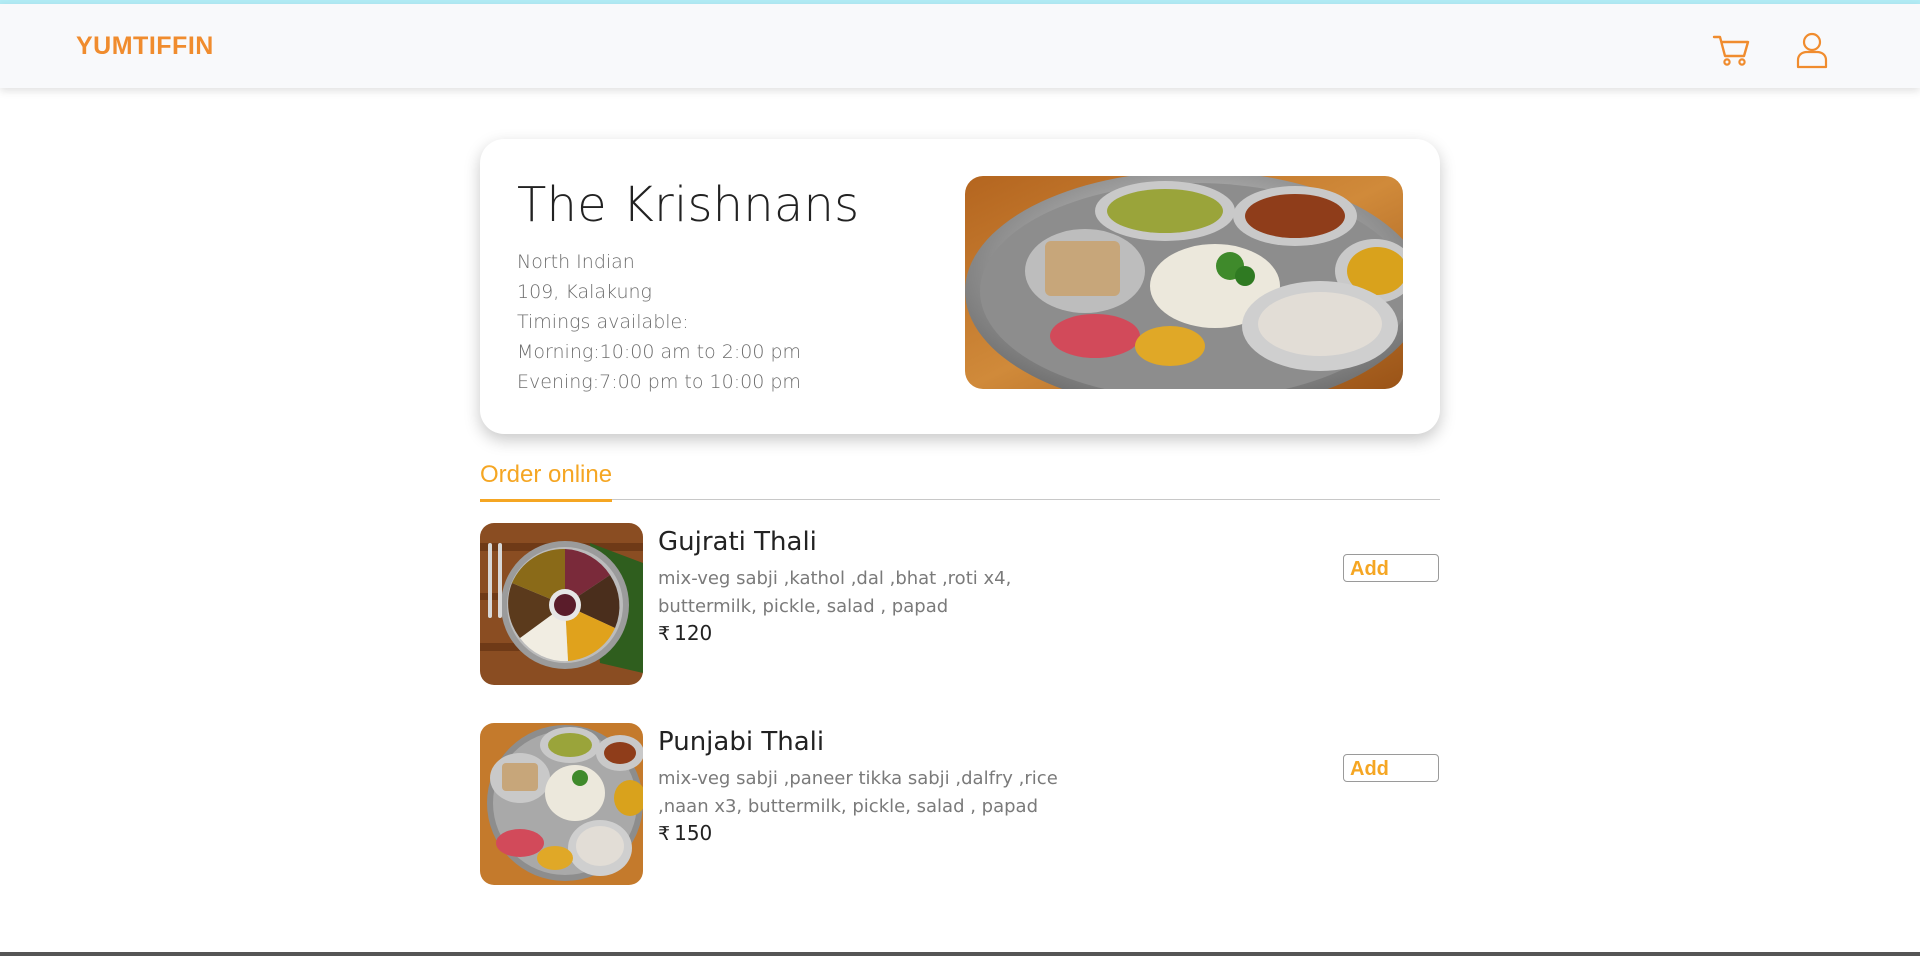 This screenshot has height=956, width=1920. Describe the element at coordinates (584, 292) in the screenshot. I see `restaurant-address: 109, Kalakung` at that location.